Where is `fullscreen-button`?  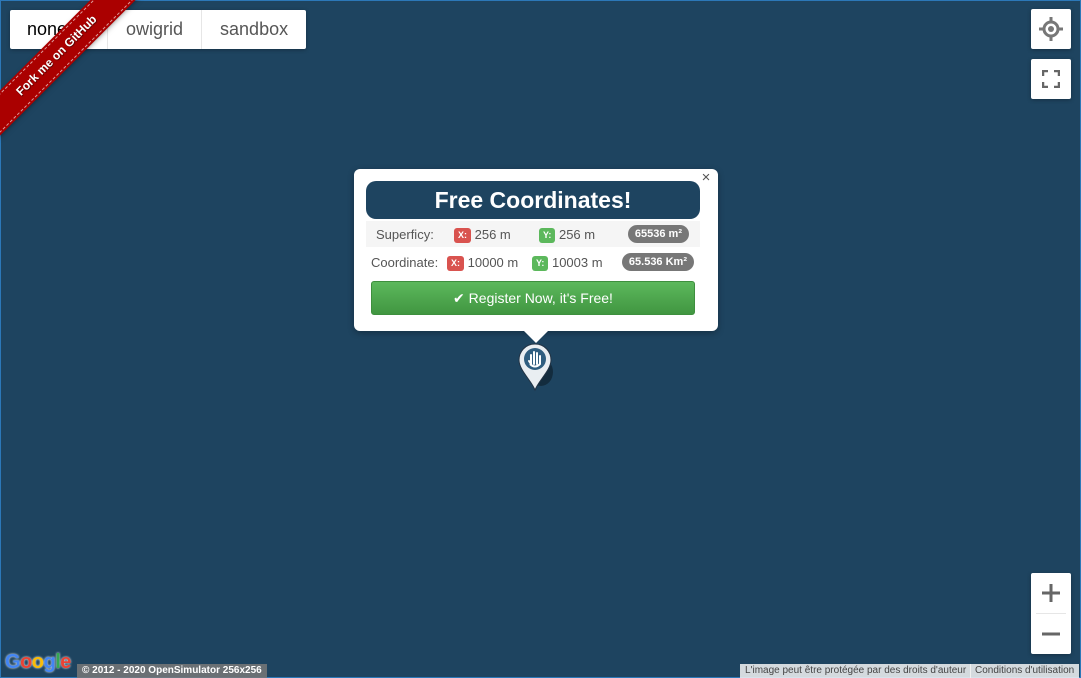 fullscreen-button is located at coordinates (1051, 79).